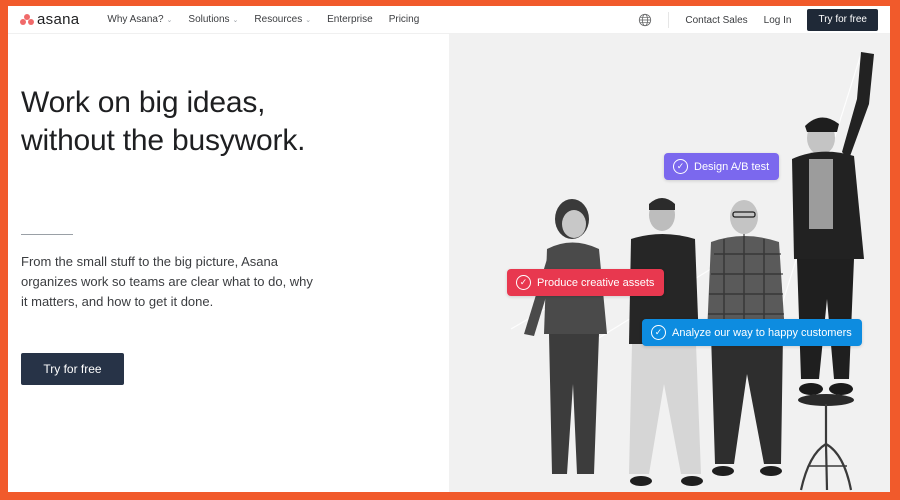 This screenshot has height=500, width=900. I want to click on nav-why-asana-label: Why Asana?, so click(135, 19).